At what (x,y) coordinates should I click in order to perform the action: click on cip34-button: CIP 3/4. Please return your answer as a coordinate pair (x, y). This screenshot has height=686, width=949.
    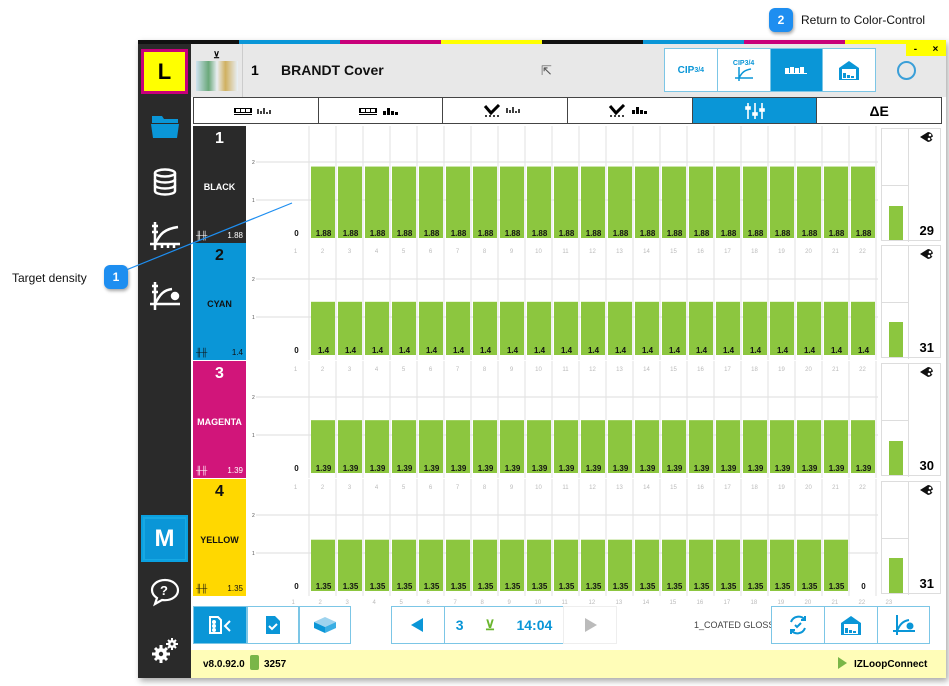
    Looking at the image, I should click on (691, 70).